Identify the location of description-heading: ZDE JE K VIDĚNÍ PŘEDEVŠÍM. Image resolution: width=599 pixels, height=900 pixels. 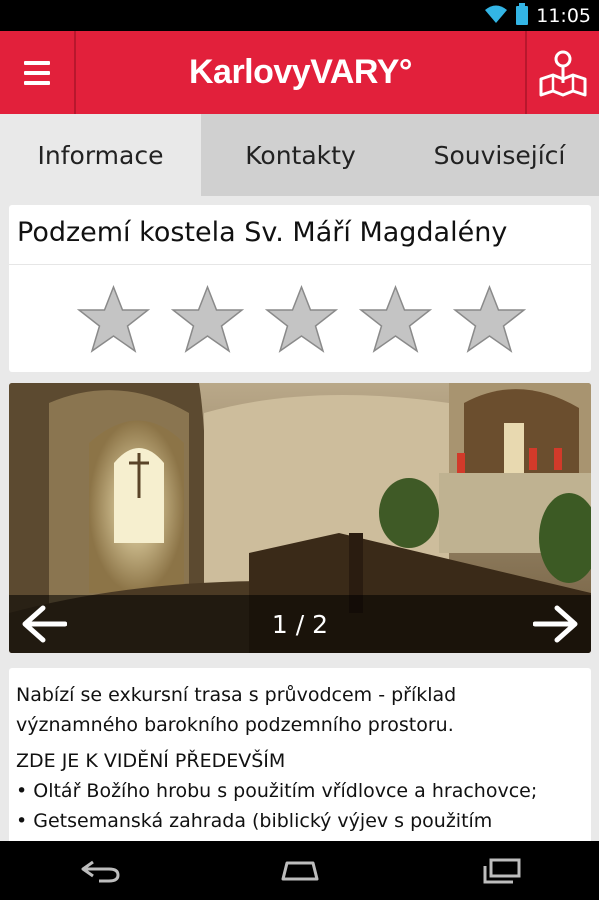
(151, 761).